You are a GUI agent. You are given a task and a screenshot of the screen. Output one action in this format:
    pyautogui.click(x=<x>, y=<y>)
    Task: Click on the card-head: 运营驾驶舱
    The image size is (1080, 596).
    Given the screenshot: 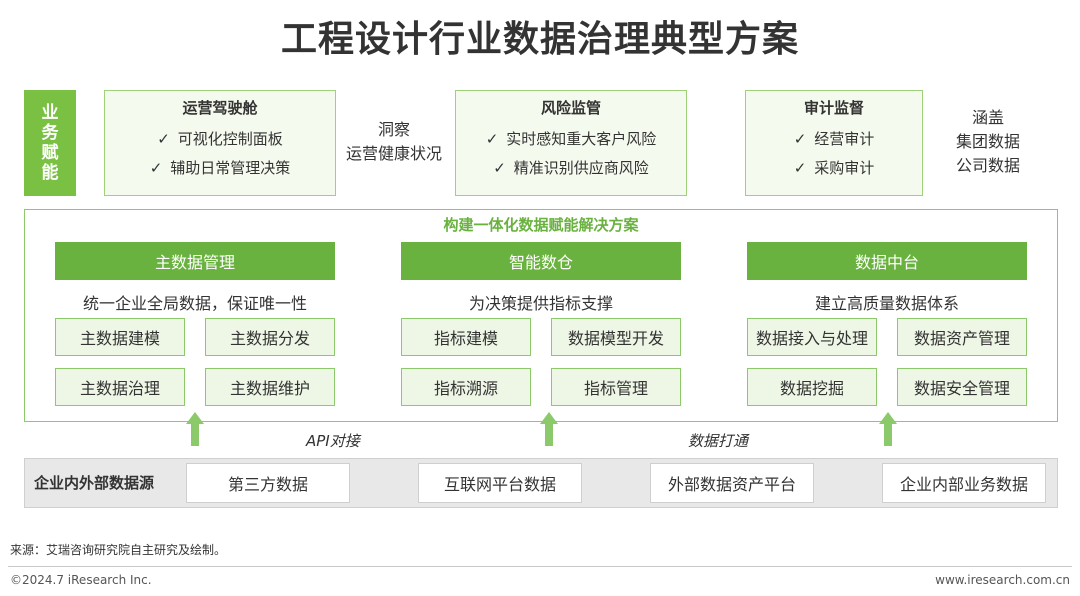 What is the action you would take?
    pyautogui.click(x=220, y=108)
    